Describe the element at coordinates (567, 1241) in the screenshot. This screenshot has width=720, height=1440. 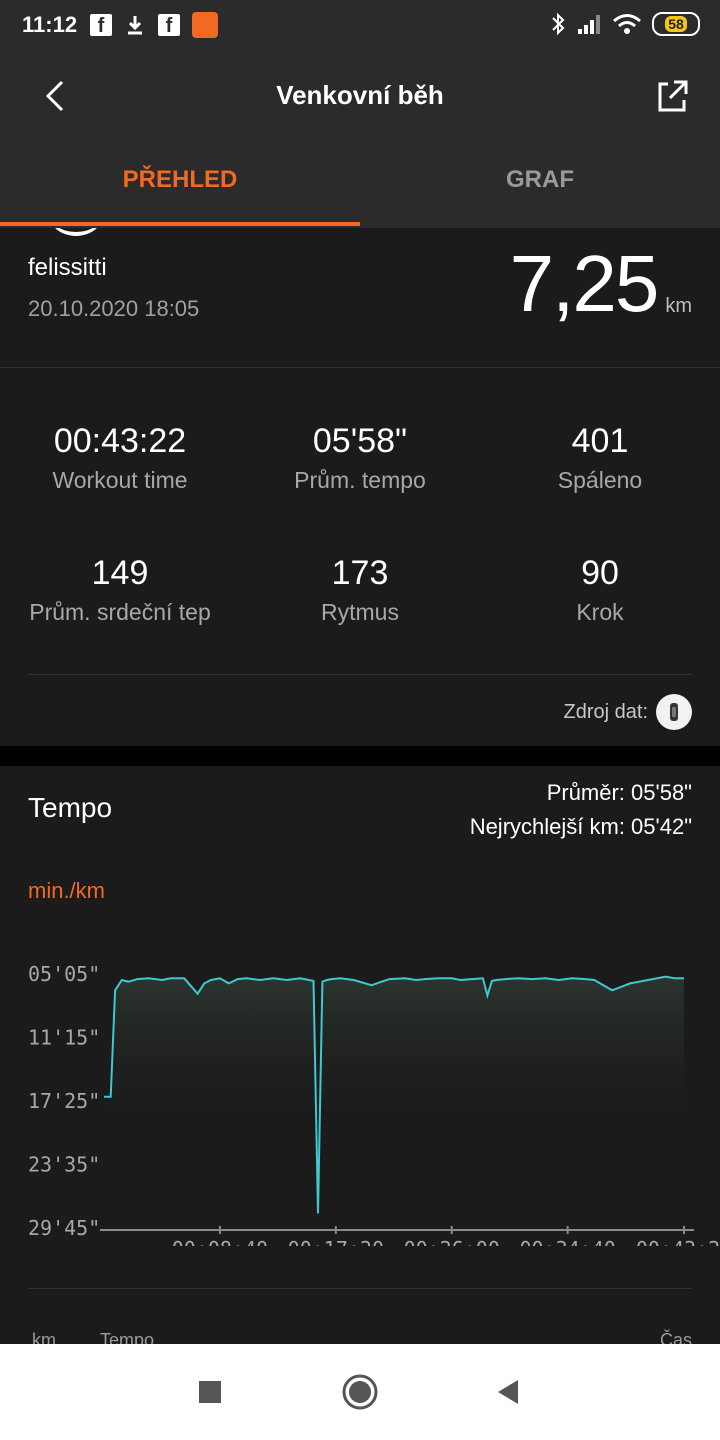
I see `x-tick-label: 00:34:40` at that location.